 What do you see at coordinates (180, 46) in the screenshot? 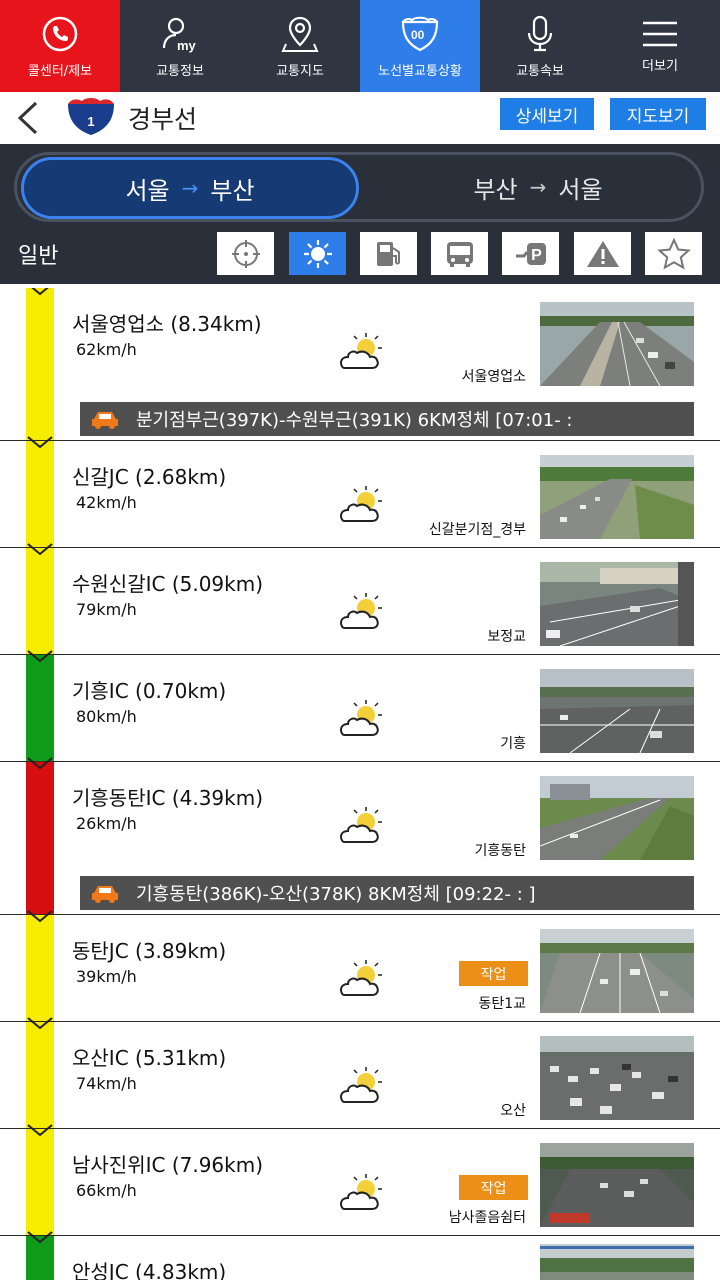
I see `nav-traffic-info: my 교통정보` at bounding box center [180, 46].